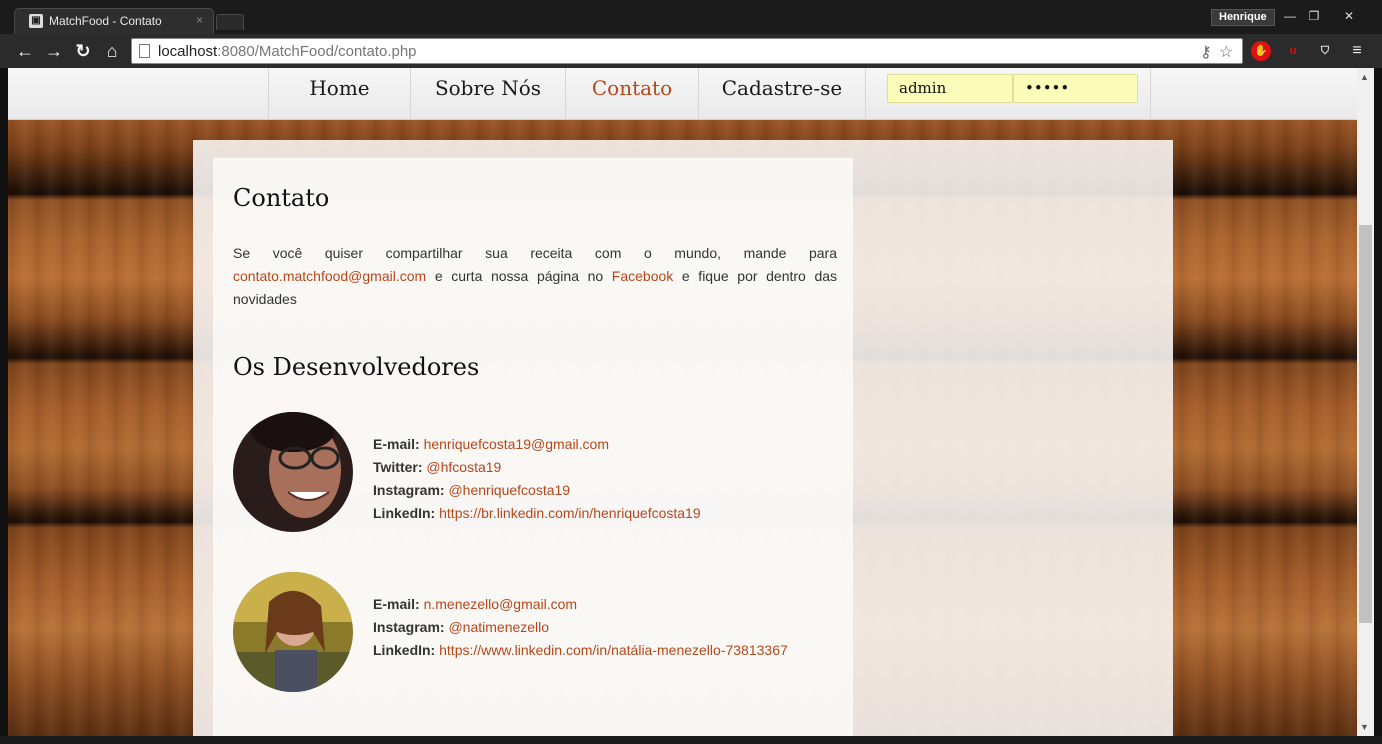 This screenshot has width=1382, height=744. I want to click on extension-icon: u, so click(1293, 51).